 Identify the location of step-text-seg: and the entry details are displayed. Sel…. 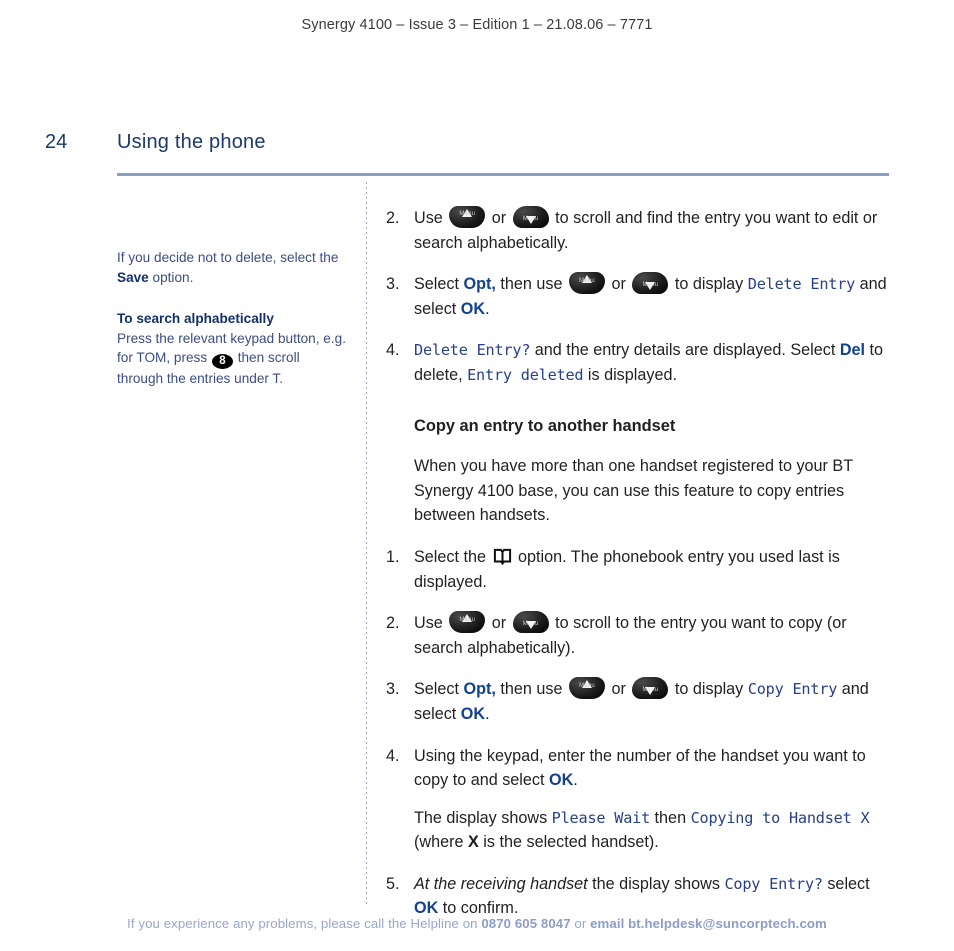
(685, 350).